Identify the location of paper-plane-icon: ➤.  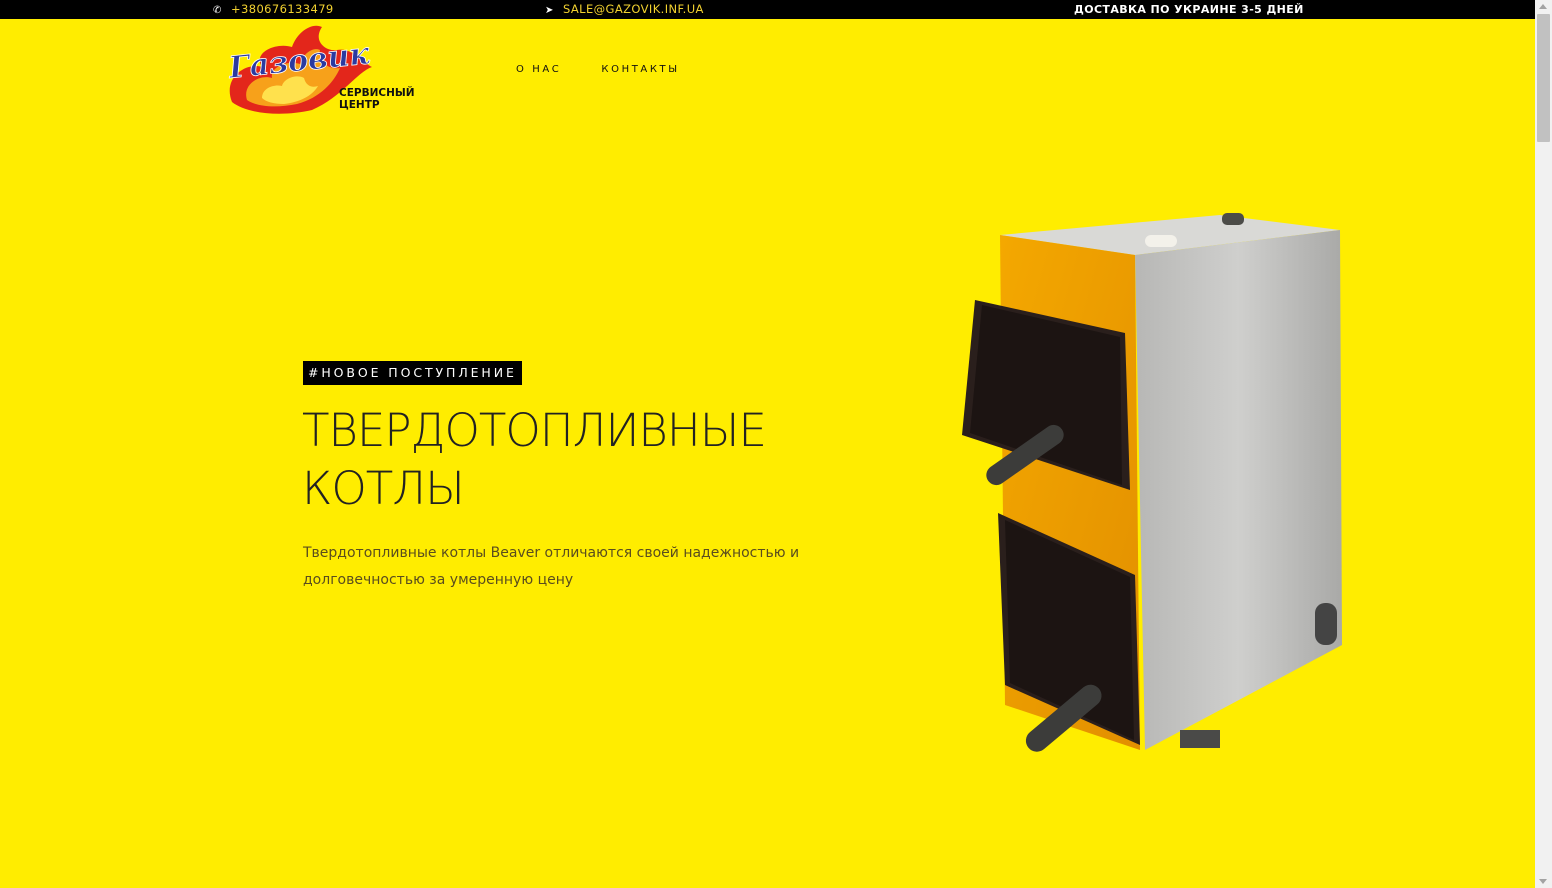
(549, 10).